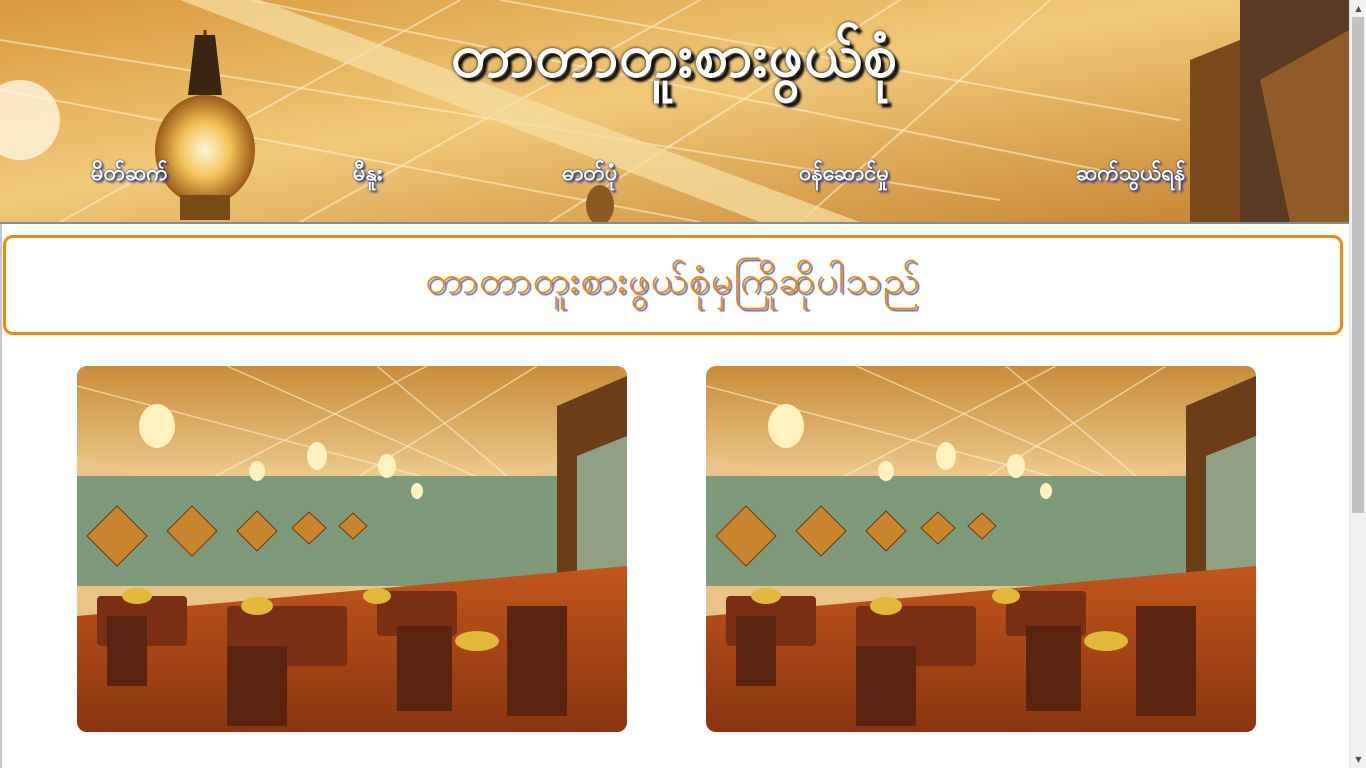  What do you see at coordinates (674, 56) in the screenshot?
I see `site-title: တာတာတူးစားဖွယ်စုံ` at bounding box center [674, 56].